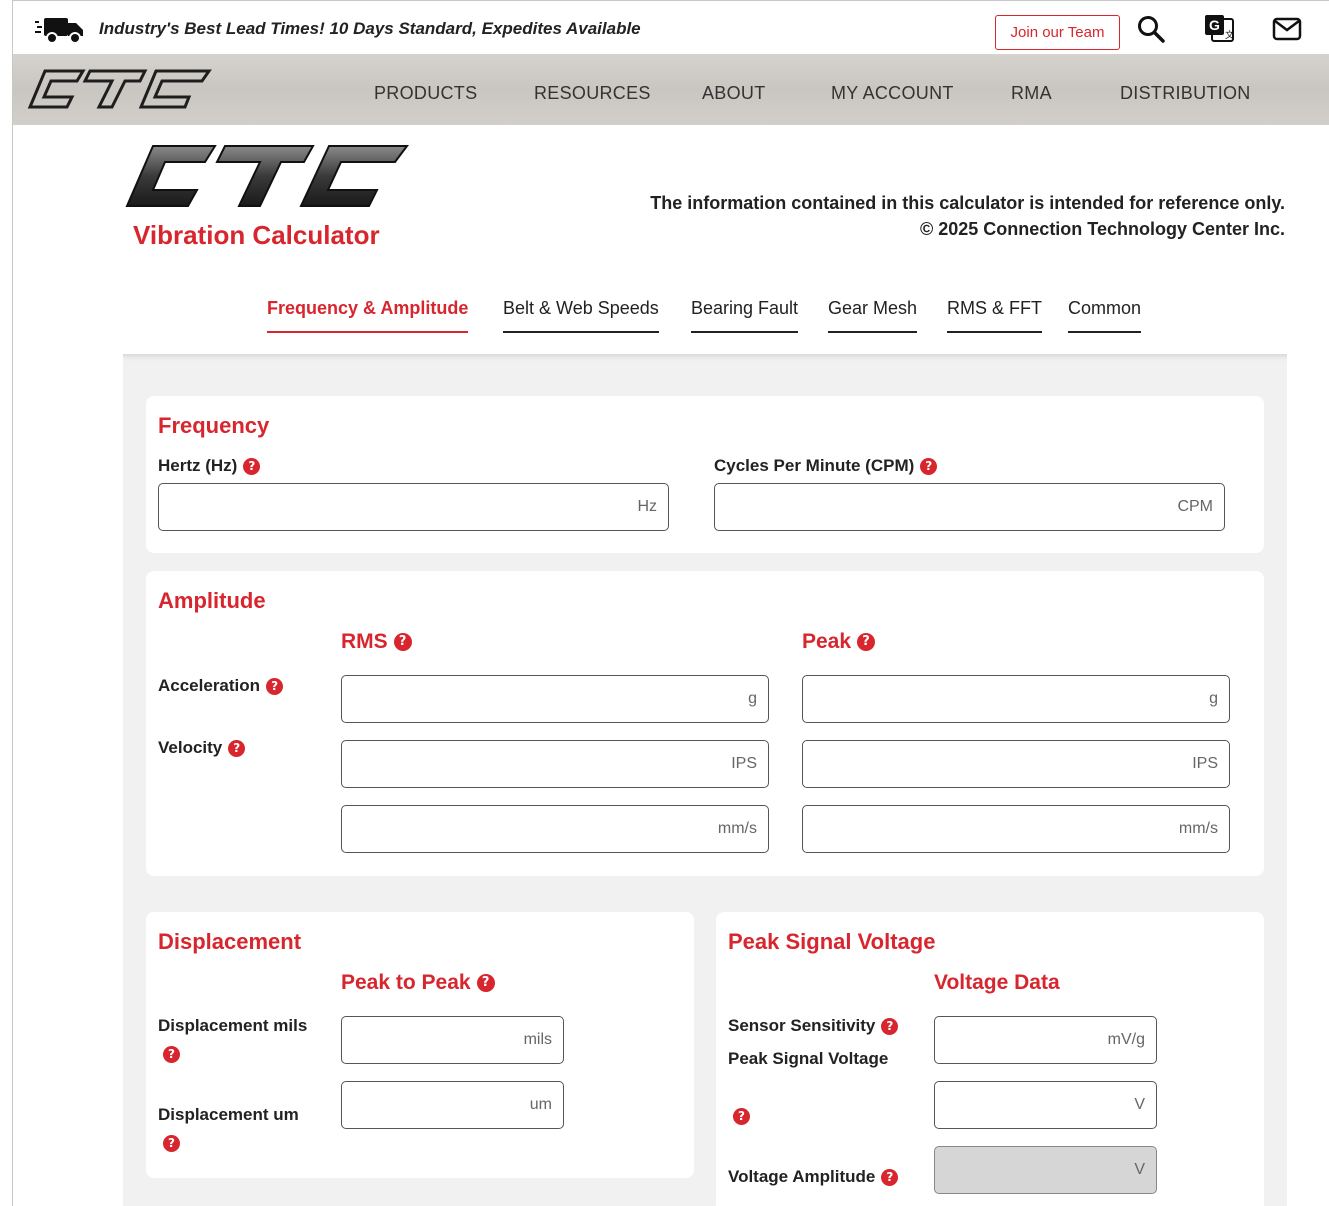 This screenshot has width=1329, height=1206. I want to click on peak-signal-voltage-label: Peak Signal Voltage, so click(808, 1058).